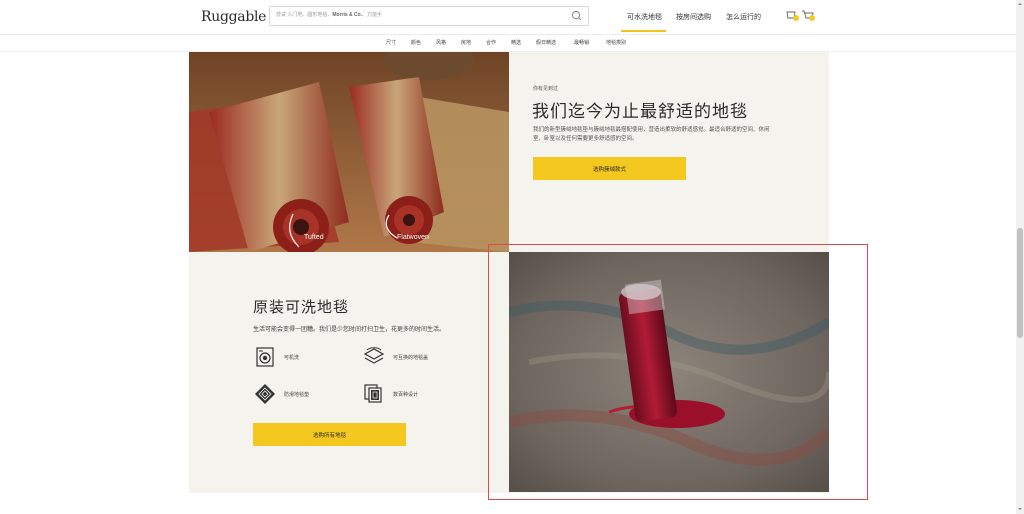 The height and width of the screenshot is (514, 1024). Describe the element at coordinates (314, 358) in the screenshot. I see `feature-machine-washable: 可机洗` at that location.